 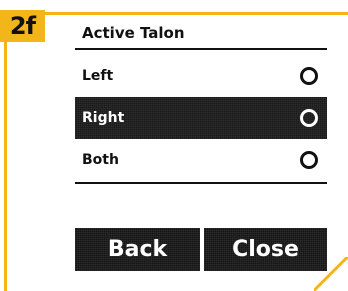 I want to click on divider-bottom, so click(x=201, y=183).